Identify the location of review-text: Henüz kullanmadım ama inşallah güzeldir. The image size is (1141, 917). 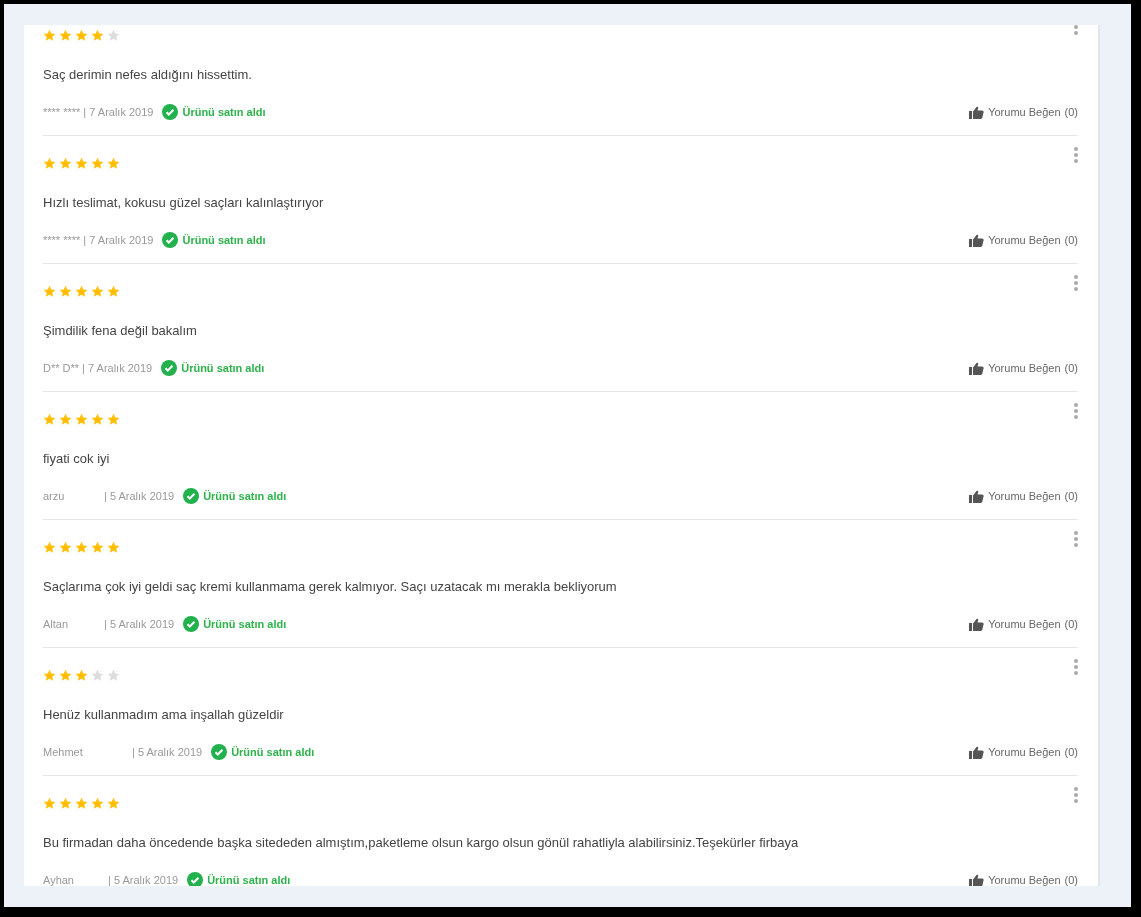
(164, 715).